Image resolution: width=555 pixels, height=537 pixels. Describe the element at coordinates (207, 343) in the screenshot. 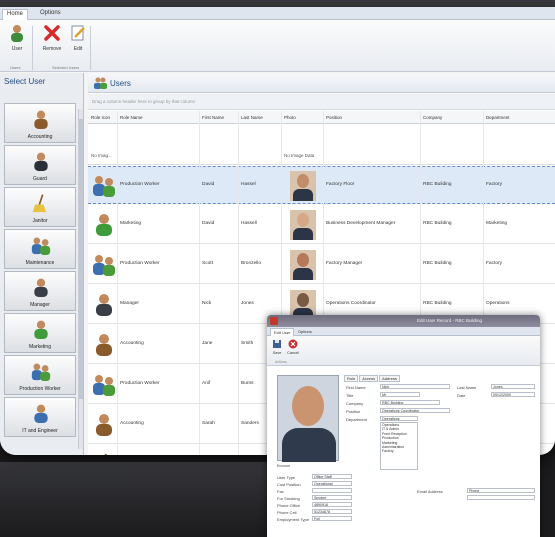

I see `cell-first-name: Jane` at that location.